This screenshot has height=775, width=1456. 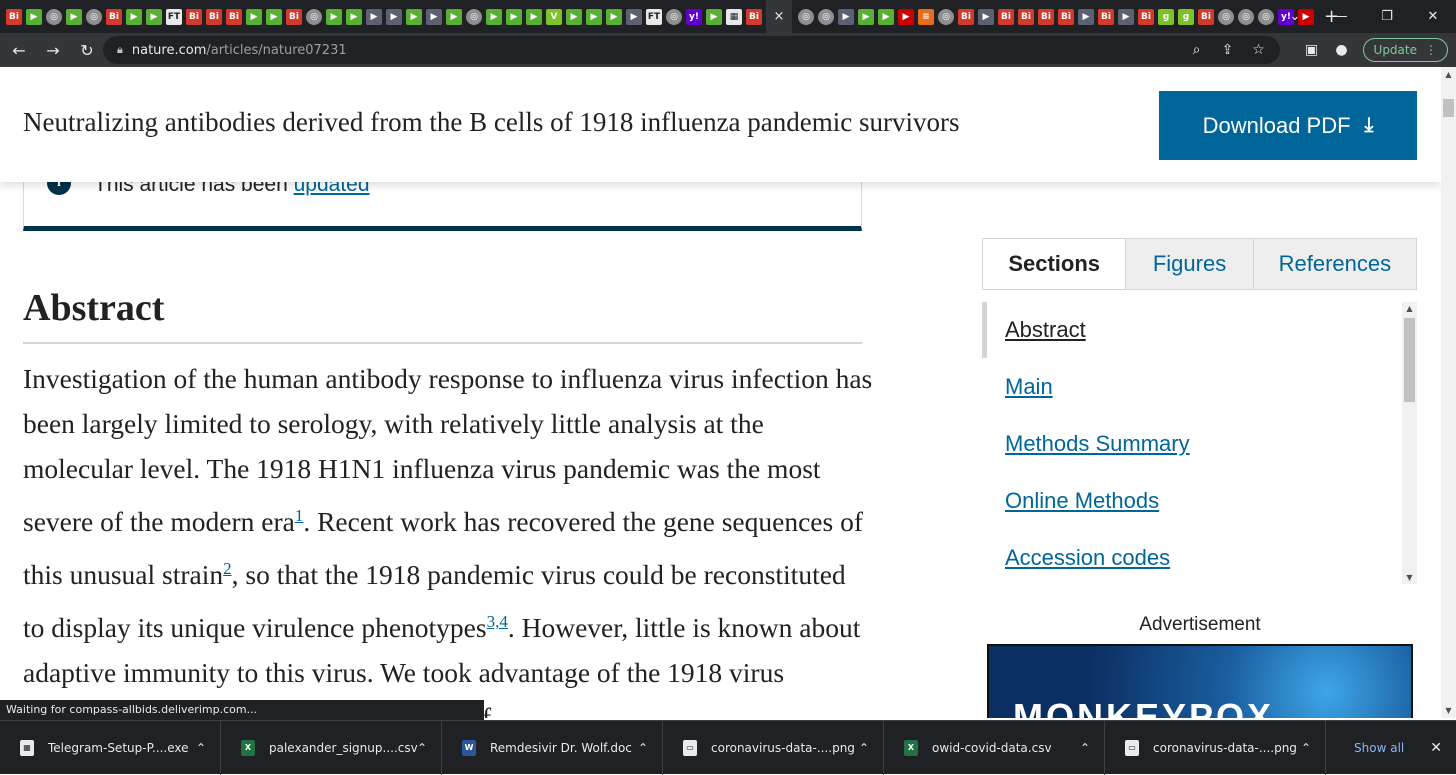 What do you see at coordinates (110, 747) in the screenshot?
I see `download-item: ▦ Telegram-Setup-P....exe ⌃` at bounding box center [110, 747].